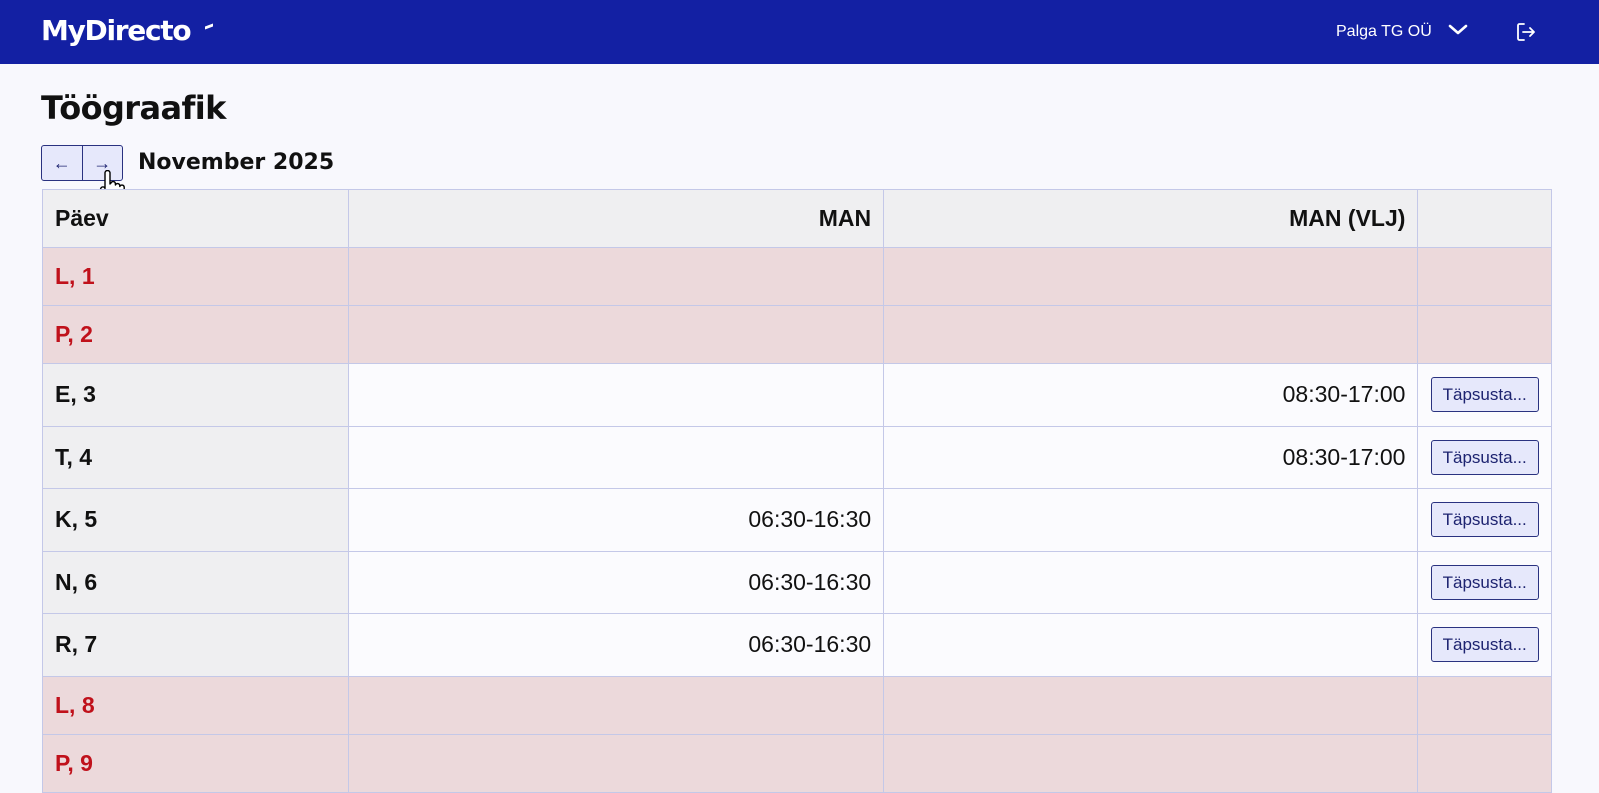  Describe the element at coordinates (195, 645) in the screenshot. I see `day-cell: R, 7` at that location.